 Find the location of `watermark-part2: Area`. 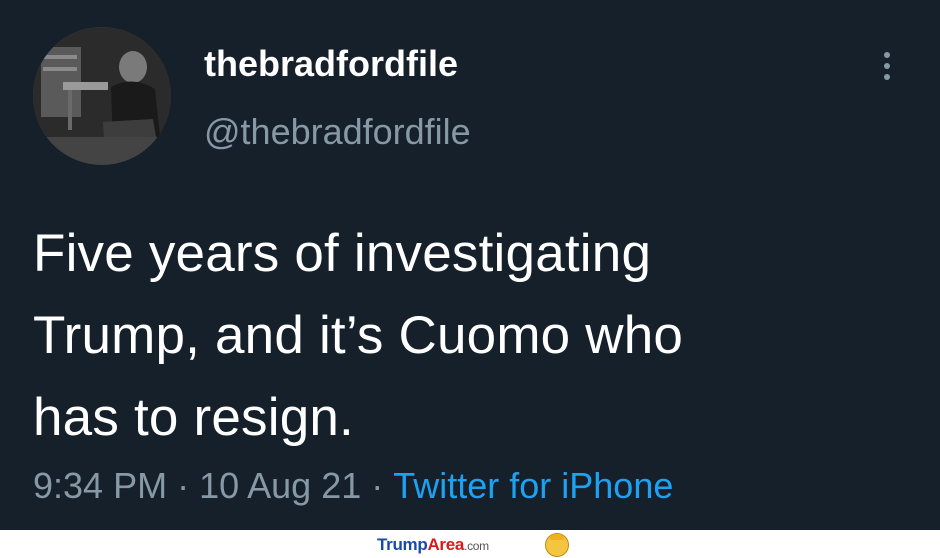

watermark-part2: Area is located at coordinates (446, 544).